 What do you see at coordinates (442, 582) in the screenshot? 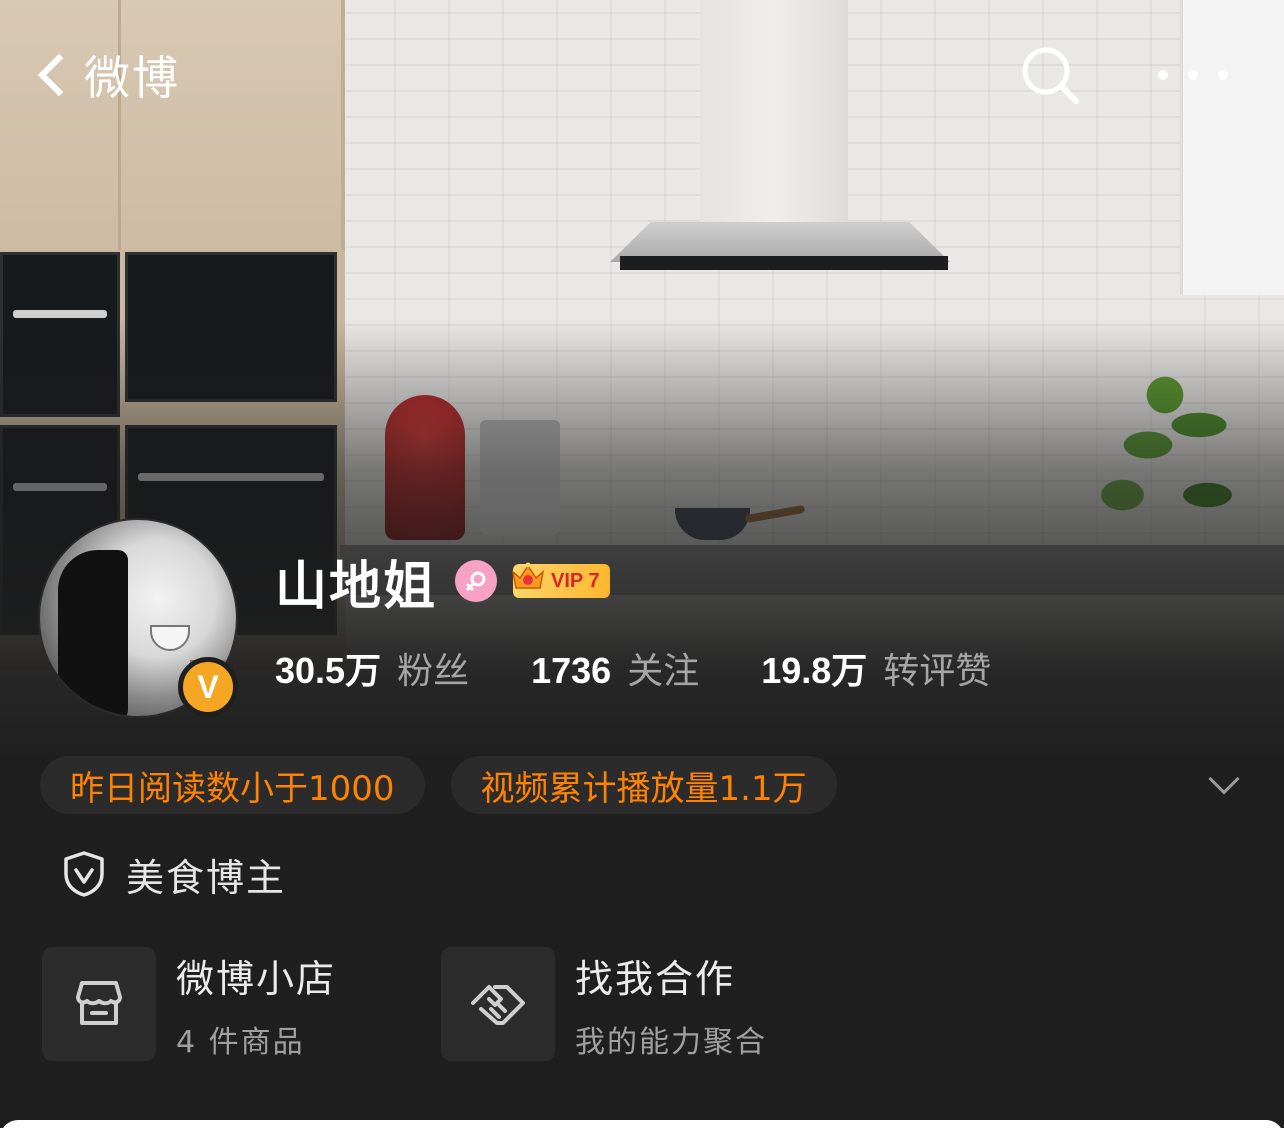
I see `profile-name-row: 山地姐 VIP 7` at bounding box center [442, 582].